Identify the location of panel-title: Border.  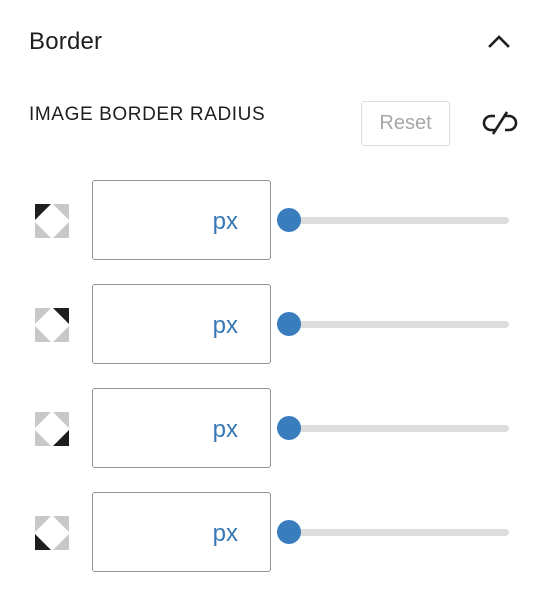
(66, 41).